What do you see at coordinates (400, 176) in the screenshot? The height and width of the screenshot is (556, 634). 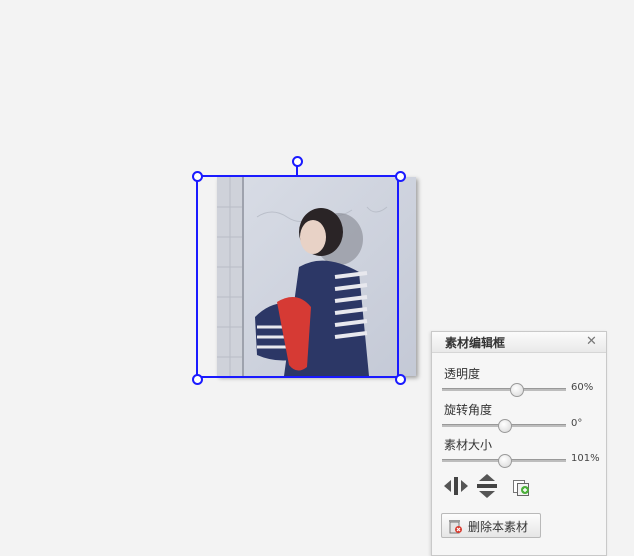 I see `resize-handle-top-right` at bounding box center [400, 176].